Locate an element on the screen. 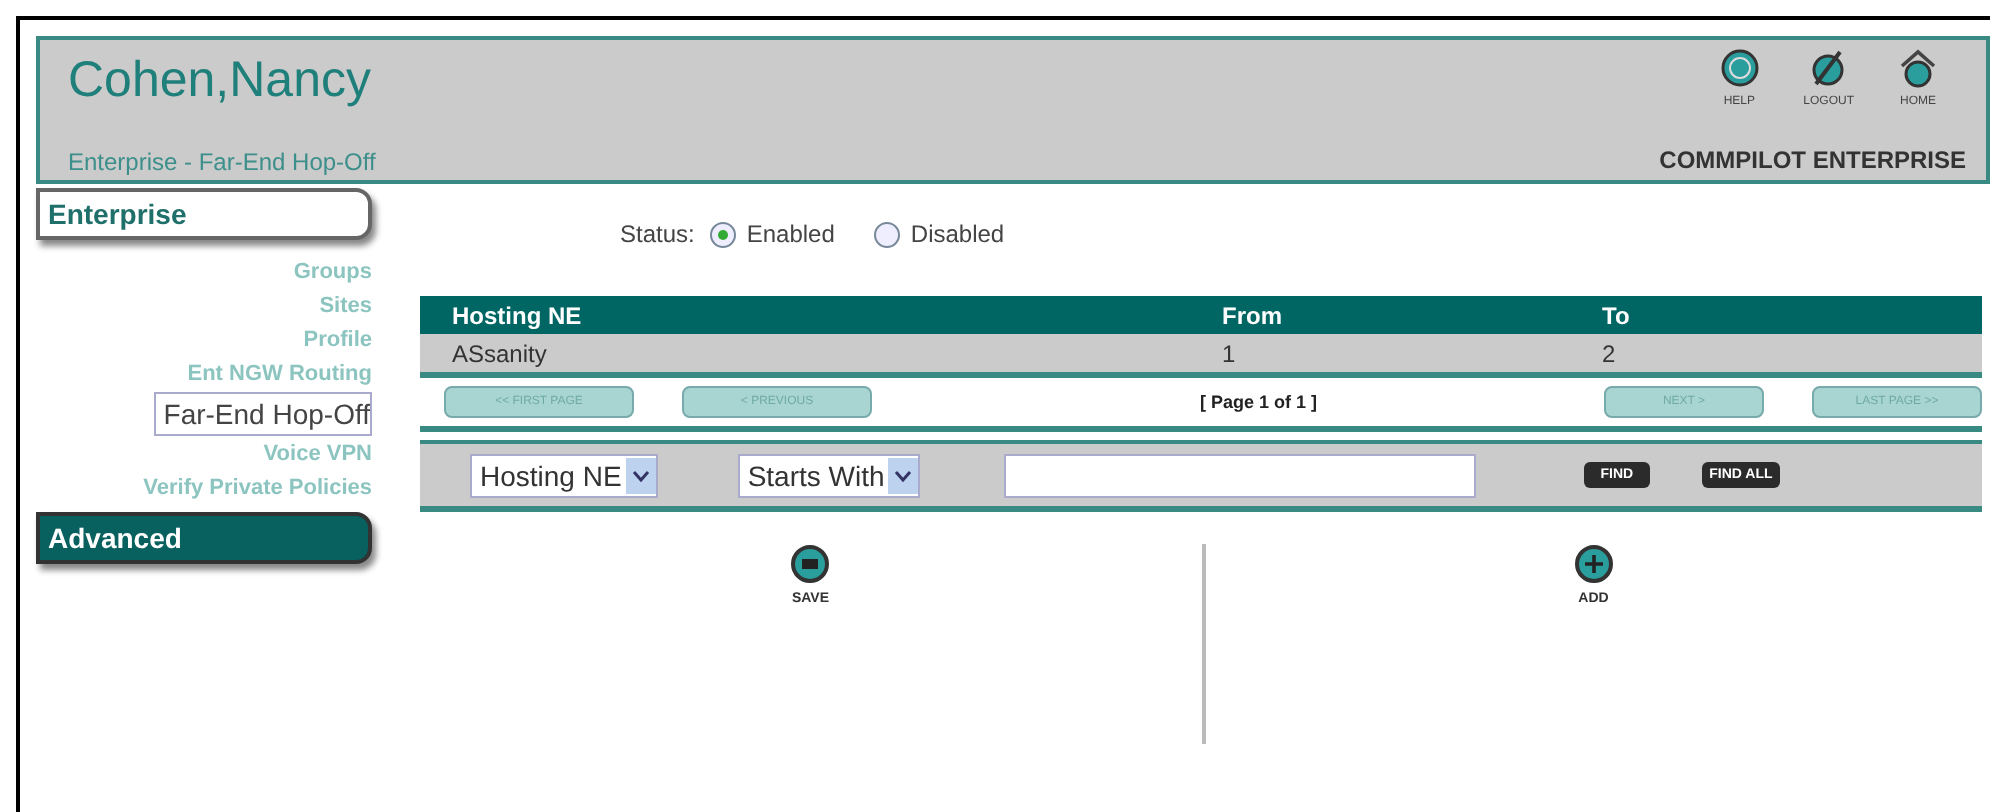 Image resolution: width=1990 pixels, height=812 pixels. sidebar-item: Far-End Hop-Off is located at coordinates (262, 414).